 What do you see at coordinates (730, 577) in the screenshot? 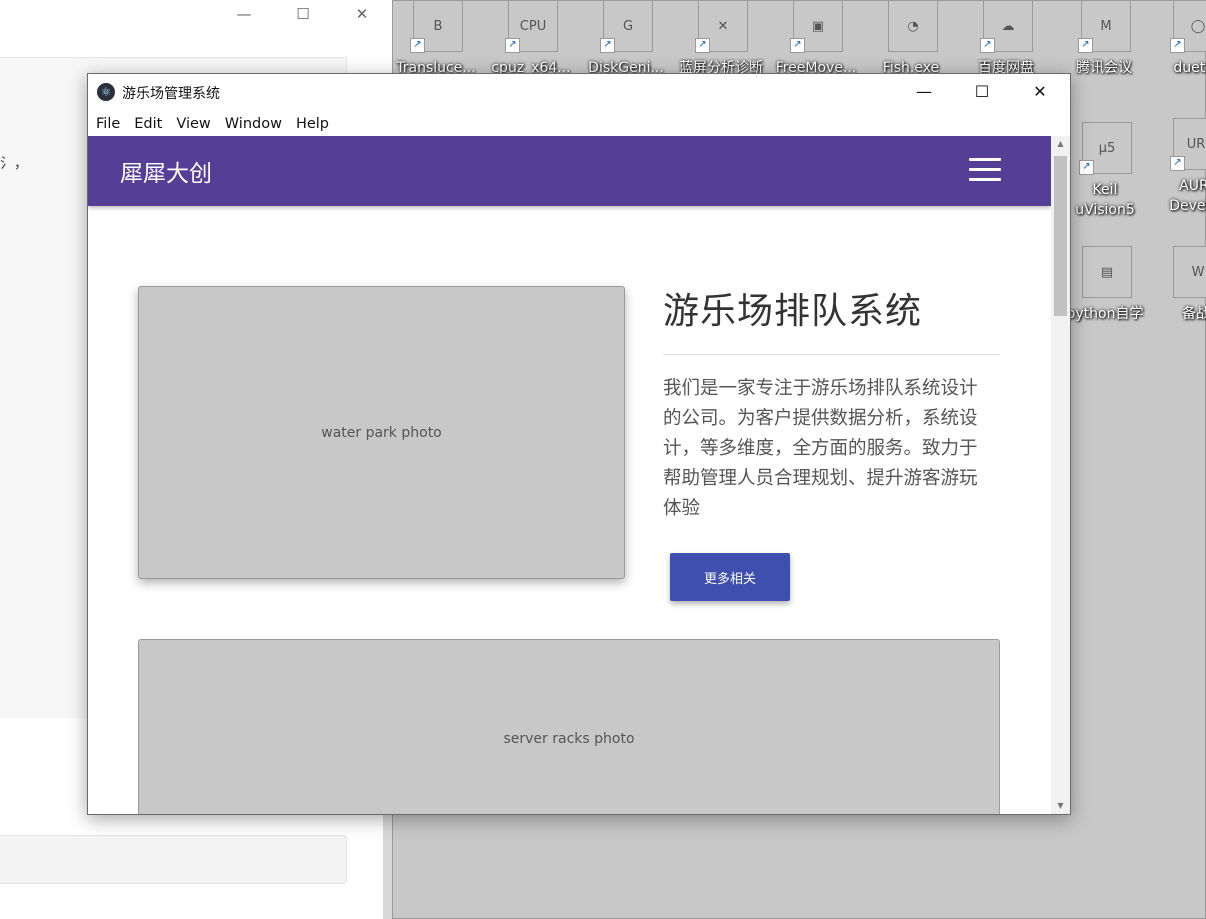
I see `more-info-button: 更多相关` at bounding box center [730, 577].